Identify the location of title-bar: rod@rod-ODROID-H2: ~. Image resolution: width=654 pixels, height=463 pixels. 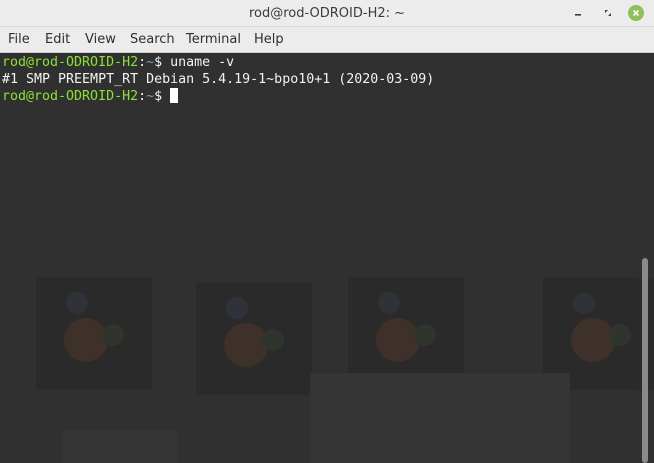
(327, 13).